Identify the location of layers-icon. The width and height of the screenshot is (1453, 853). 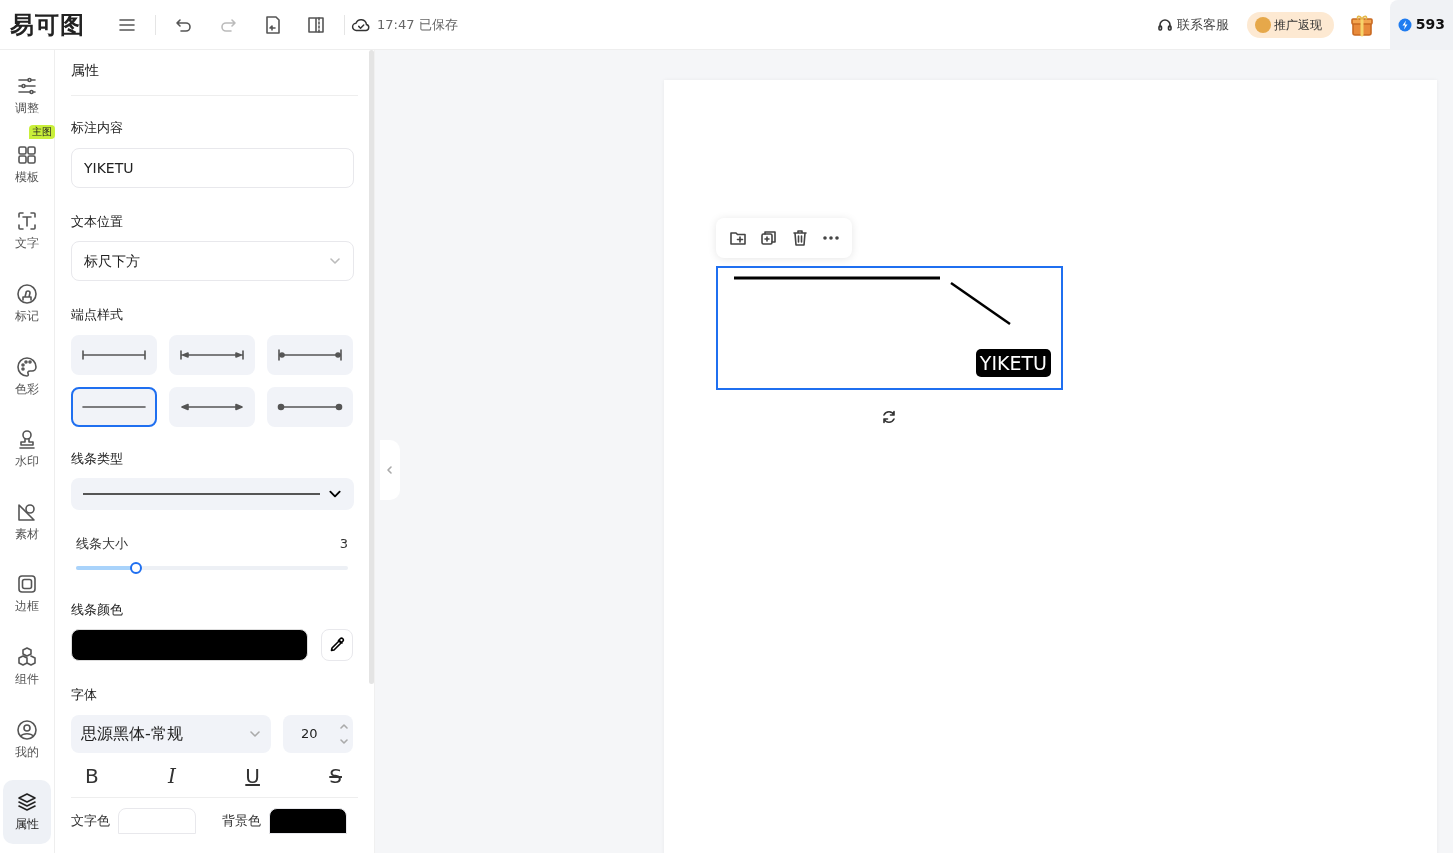
(27, 802).